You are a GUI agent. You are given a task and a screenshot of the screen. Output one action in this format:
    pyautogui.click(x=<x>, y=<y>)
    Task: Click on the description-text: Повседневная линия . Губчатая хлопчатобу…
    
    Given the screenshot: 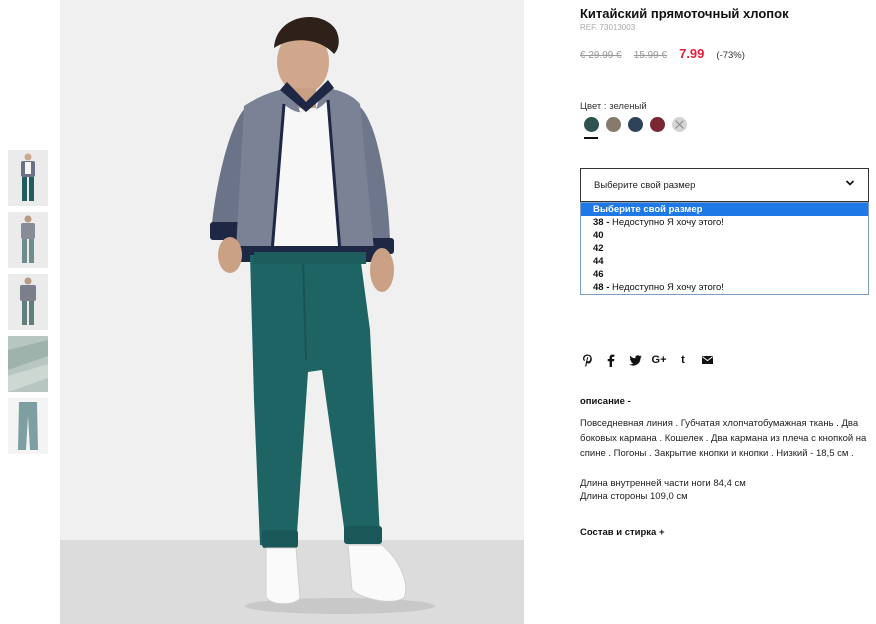 What is the action you would take?
    pyautogui.click(x=723, y=438)
    